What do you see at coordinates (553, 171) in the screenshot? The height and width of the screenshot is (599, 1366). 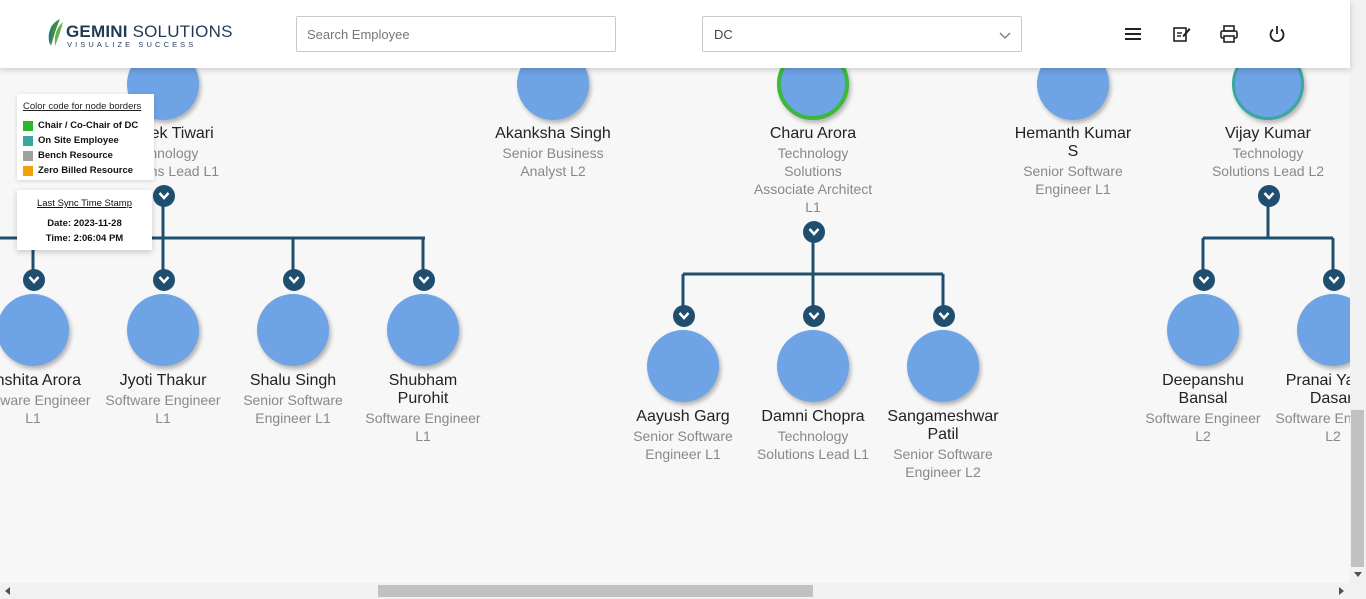 I see `node-title-akanksha-2: Analyst L2` at bounding box center [553, 171].